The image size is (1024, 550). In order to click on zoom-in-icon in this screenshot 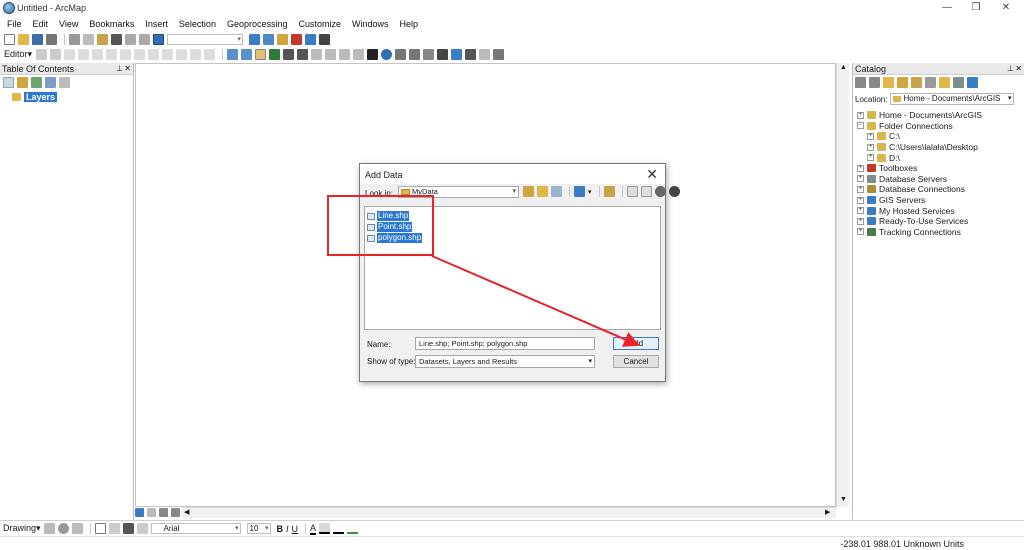, I will do `click(233, 54)`.